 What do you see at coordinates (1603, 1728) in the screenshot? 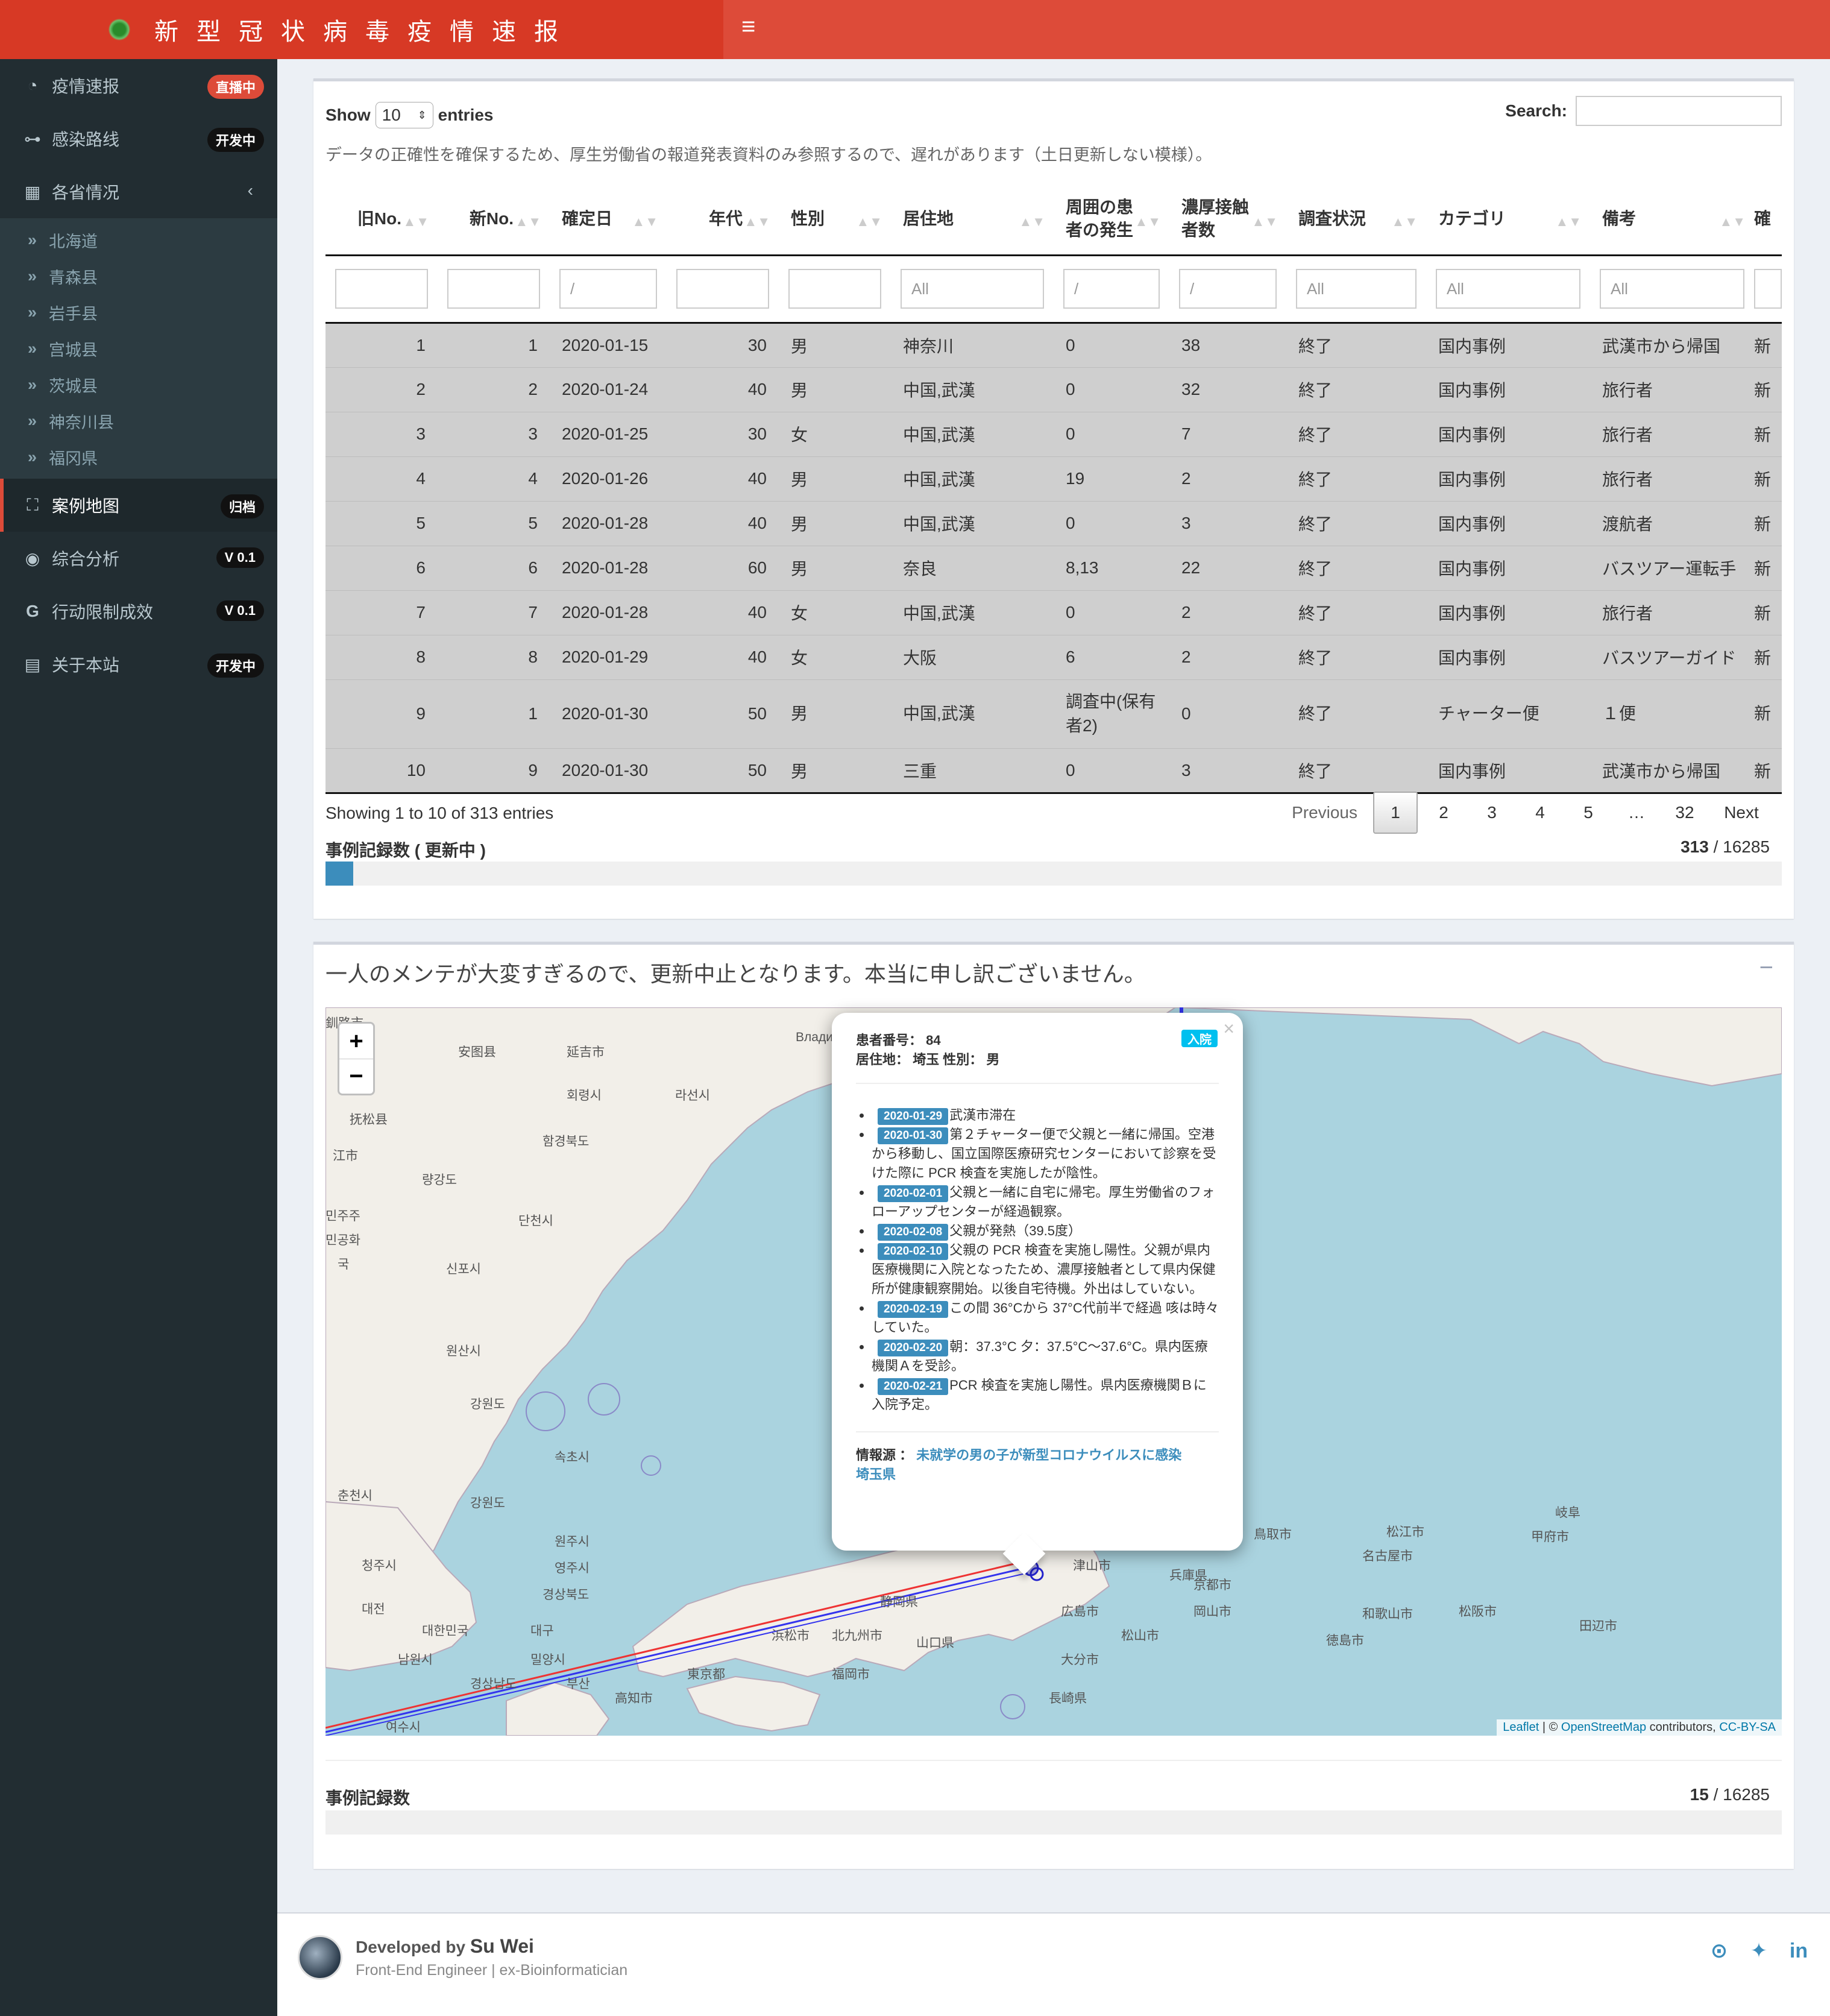
I see `osm-link: OpenStreetMap` at bounding box center [1603, 1728].